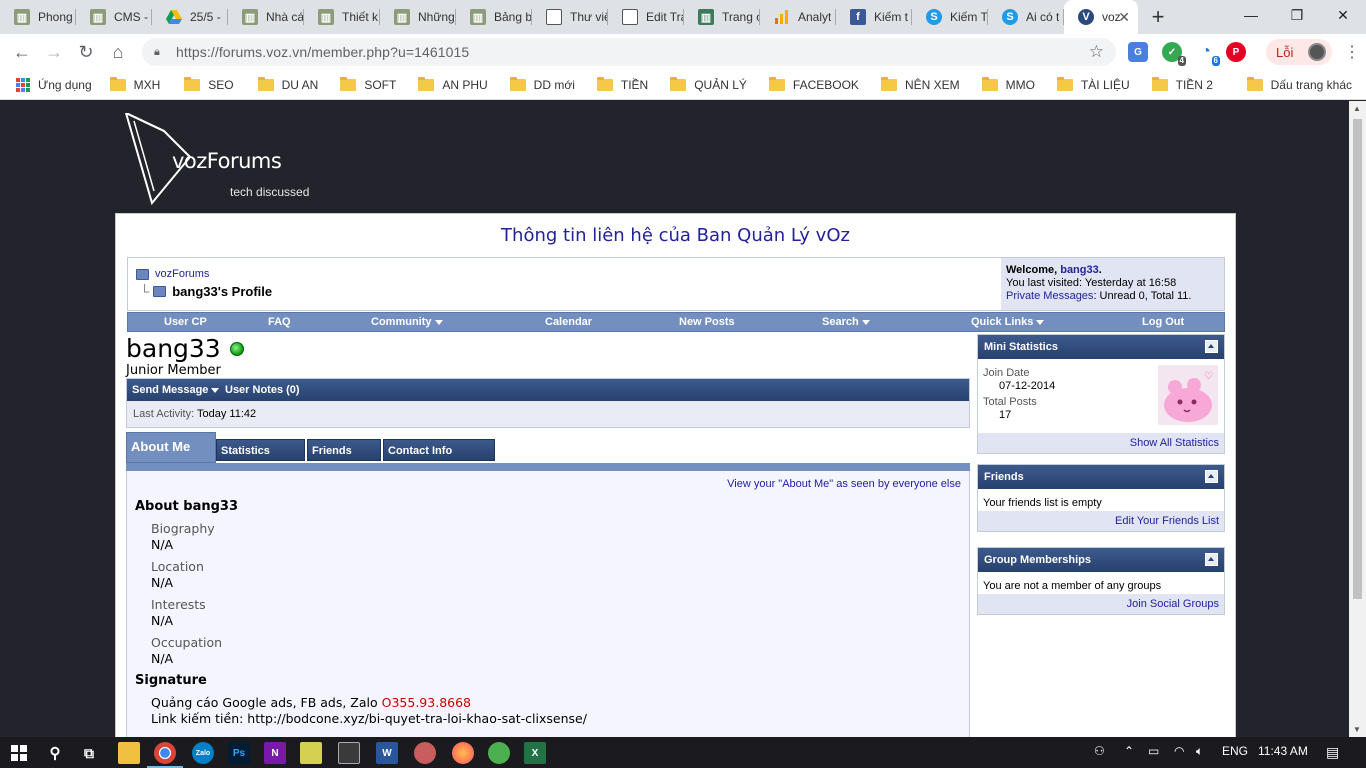  Describe the element at coordinates (1299, 52) in the screenshot. I see `profile-button: Lỗi` at that location.